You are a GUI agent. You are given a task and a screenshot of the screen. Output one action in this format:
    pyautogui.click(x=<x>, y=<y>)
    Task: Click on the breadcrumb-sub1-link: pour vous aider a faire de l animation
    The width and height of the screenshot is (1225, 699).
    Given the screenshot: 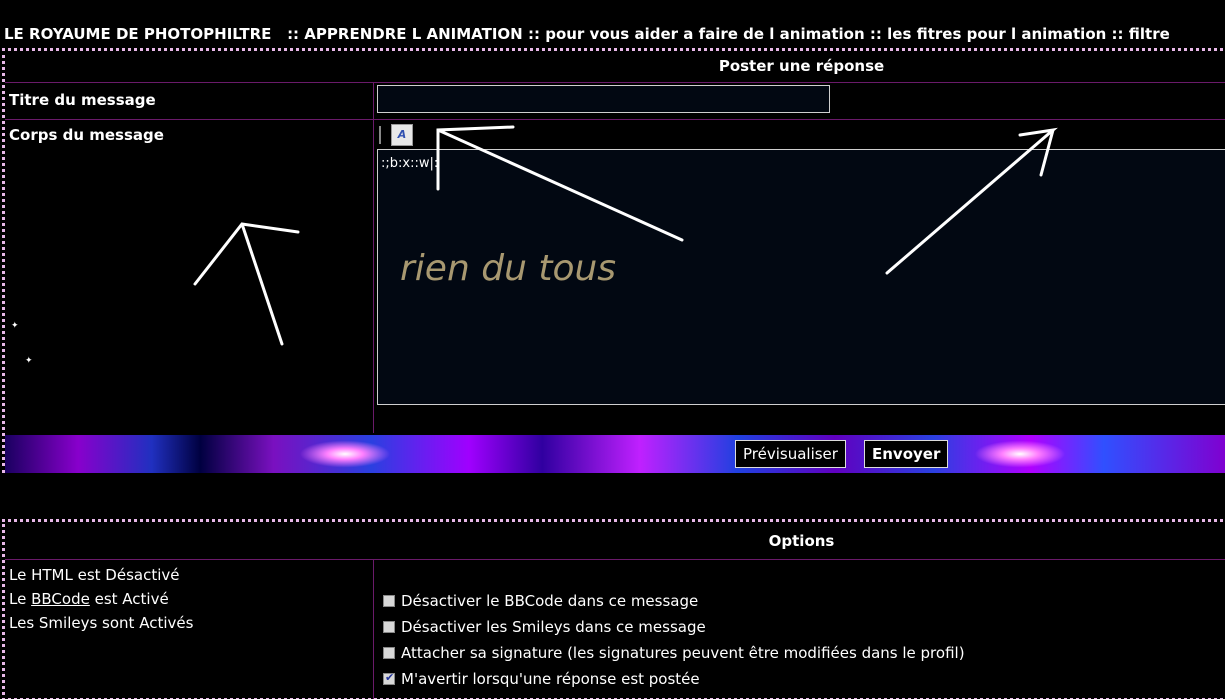 What is the action you would take?
    pyautogui.click(x=704, y=34)
    